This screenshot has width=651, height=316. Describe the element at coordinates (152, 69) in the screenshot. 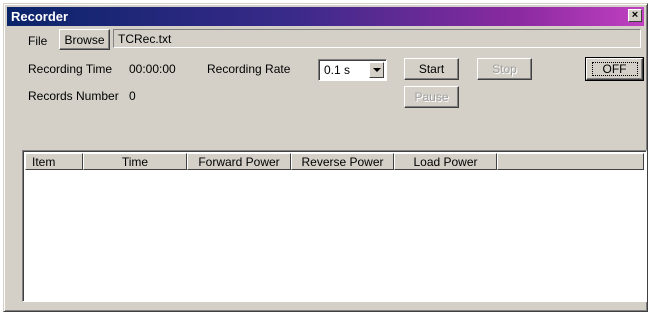

I see `recording-time-value: 00:00:00` at that location.